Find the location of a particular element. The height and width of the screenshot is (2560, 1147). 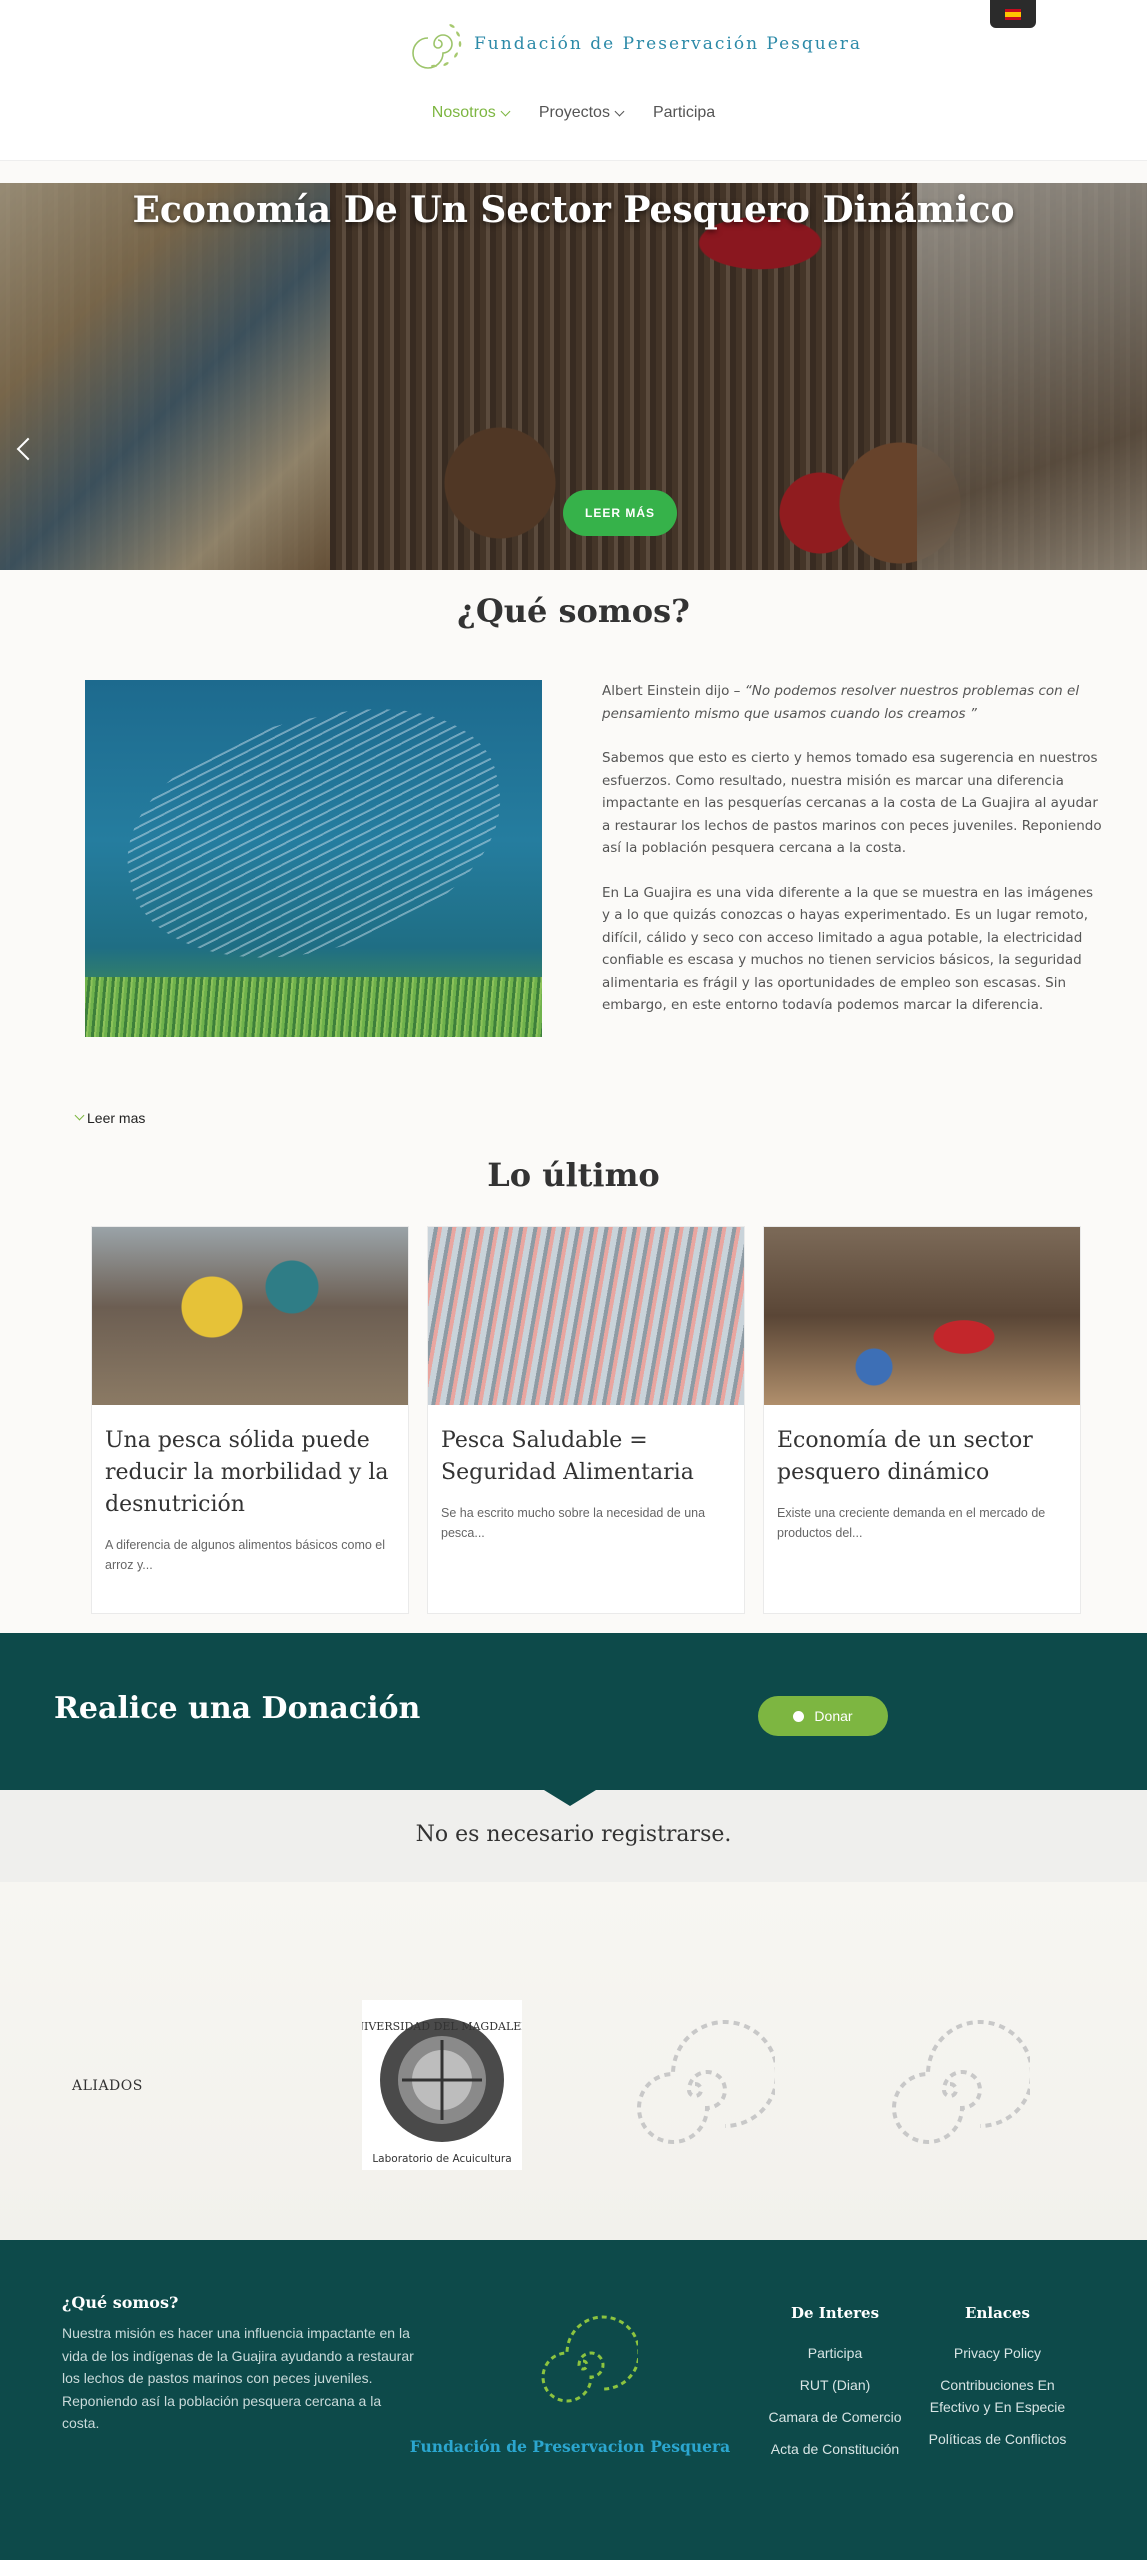

footer-link-participa: Participa is located at coordinates (835, 2353).